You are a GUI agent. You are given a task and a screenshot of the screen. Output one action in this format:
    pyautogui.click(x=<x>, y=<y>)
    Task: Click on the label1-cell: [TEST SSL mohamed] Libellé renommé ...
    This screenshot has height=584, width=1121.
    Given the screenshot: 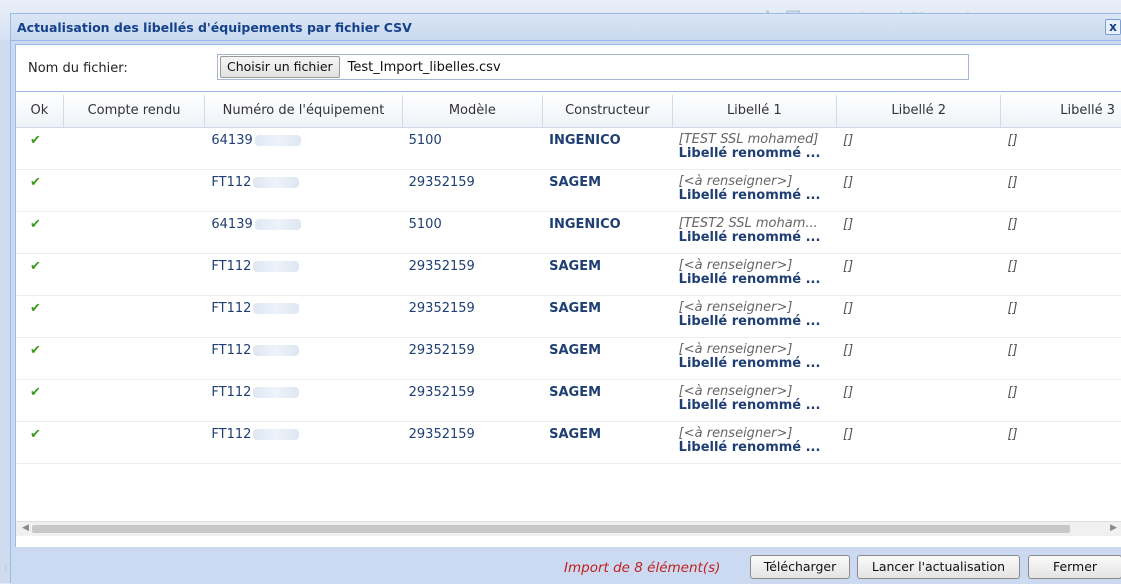 What is the action you would take?
    pyautogui.click(x=755, y=148)
    